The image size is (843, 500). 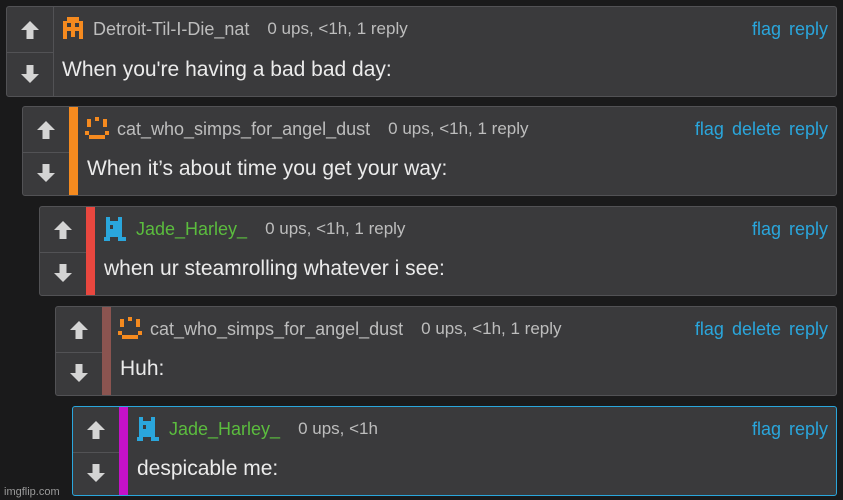 I want to click on comment-text: Huh:, so click(x=142, y=368).